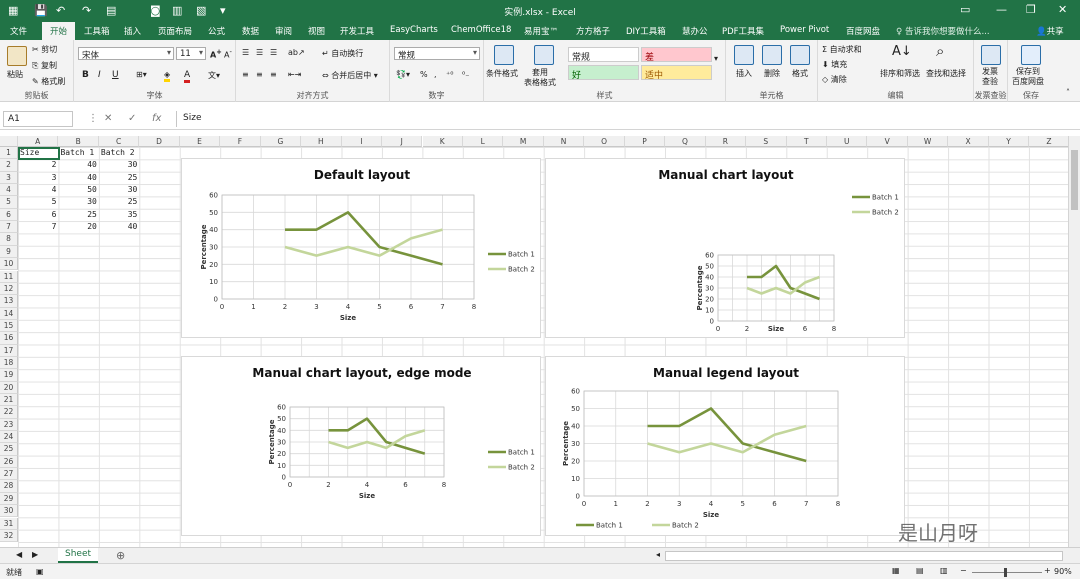  What do you see at coordinates (483, 141) in the screenshot?
I see `column-header: L` at bounding box center [483, 141].